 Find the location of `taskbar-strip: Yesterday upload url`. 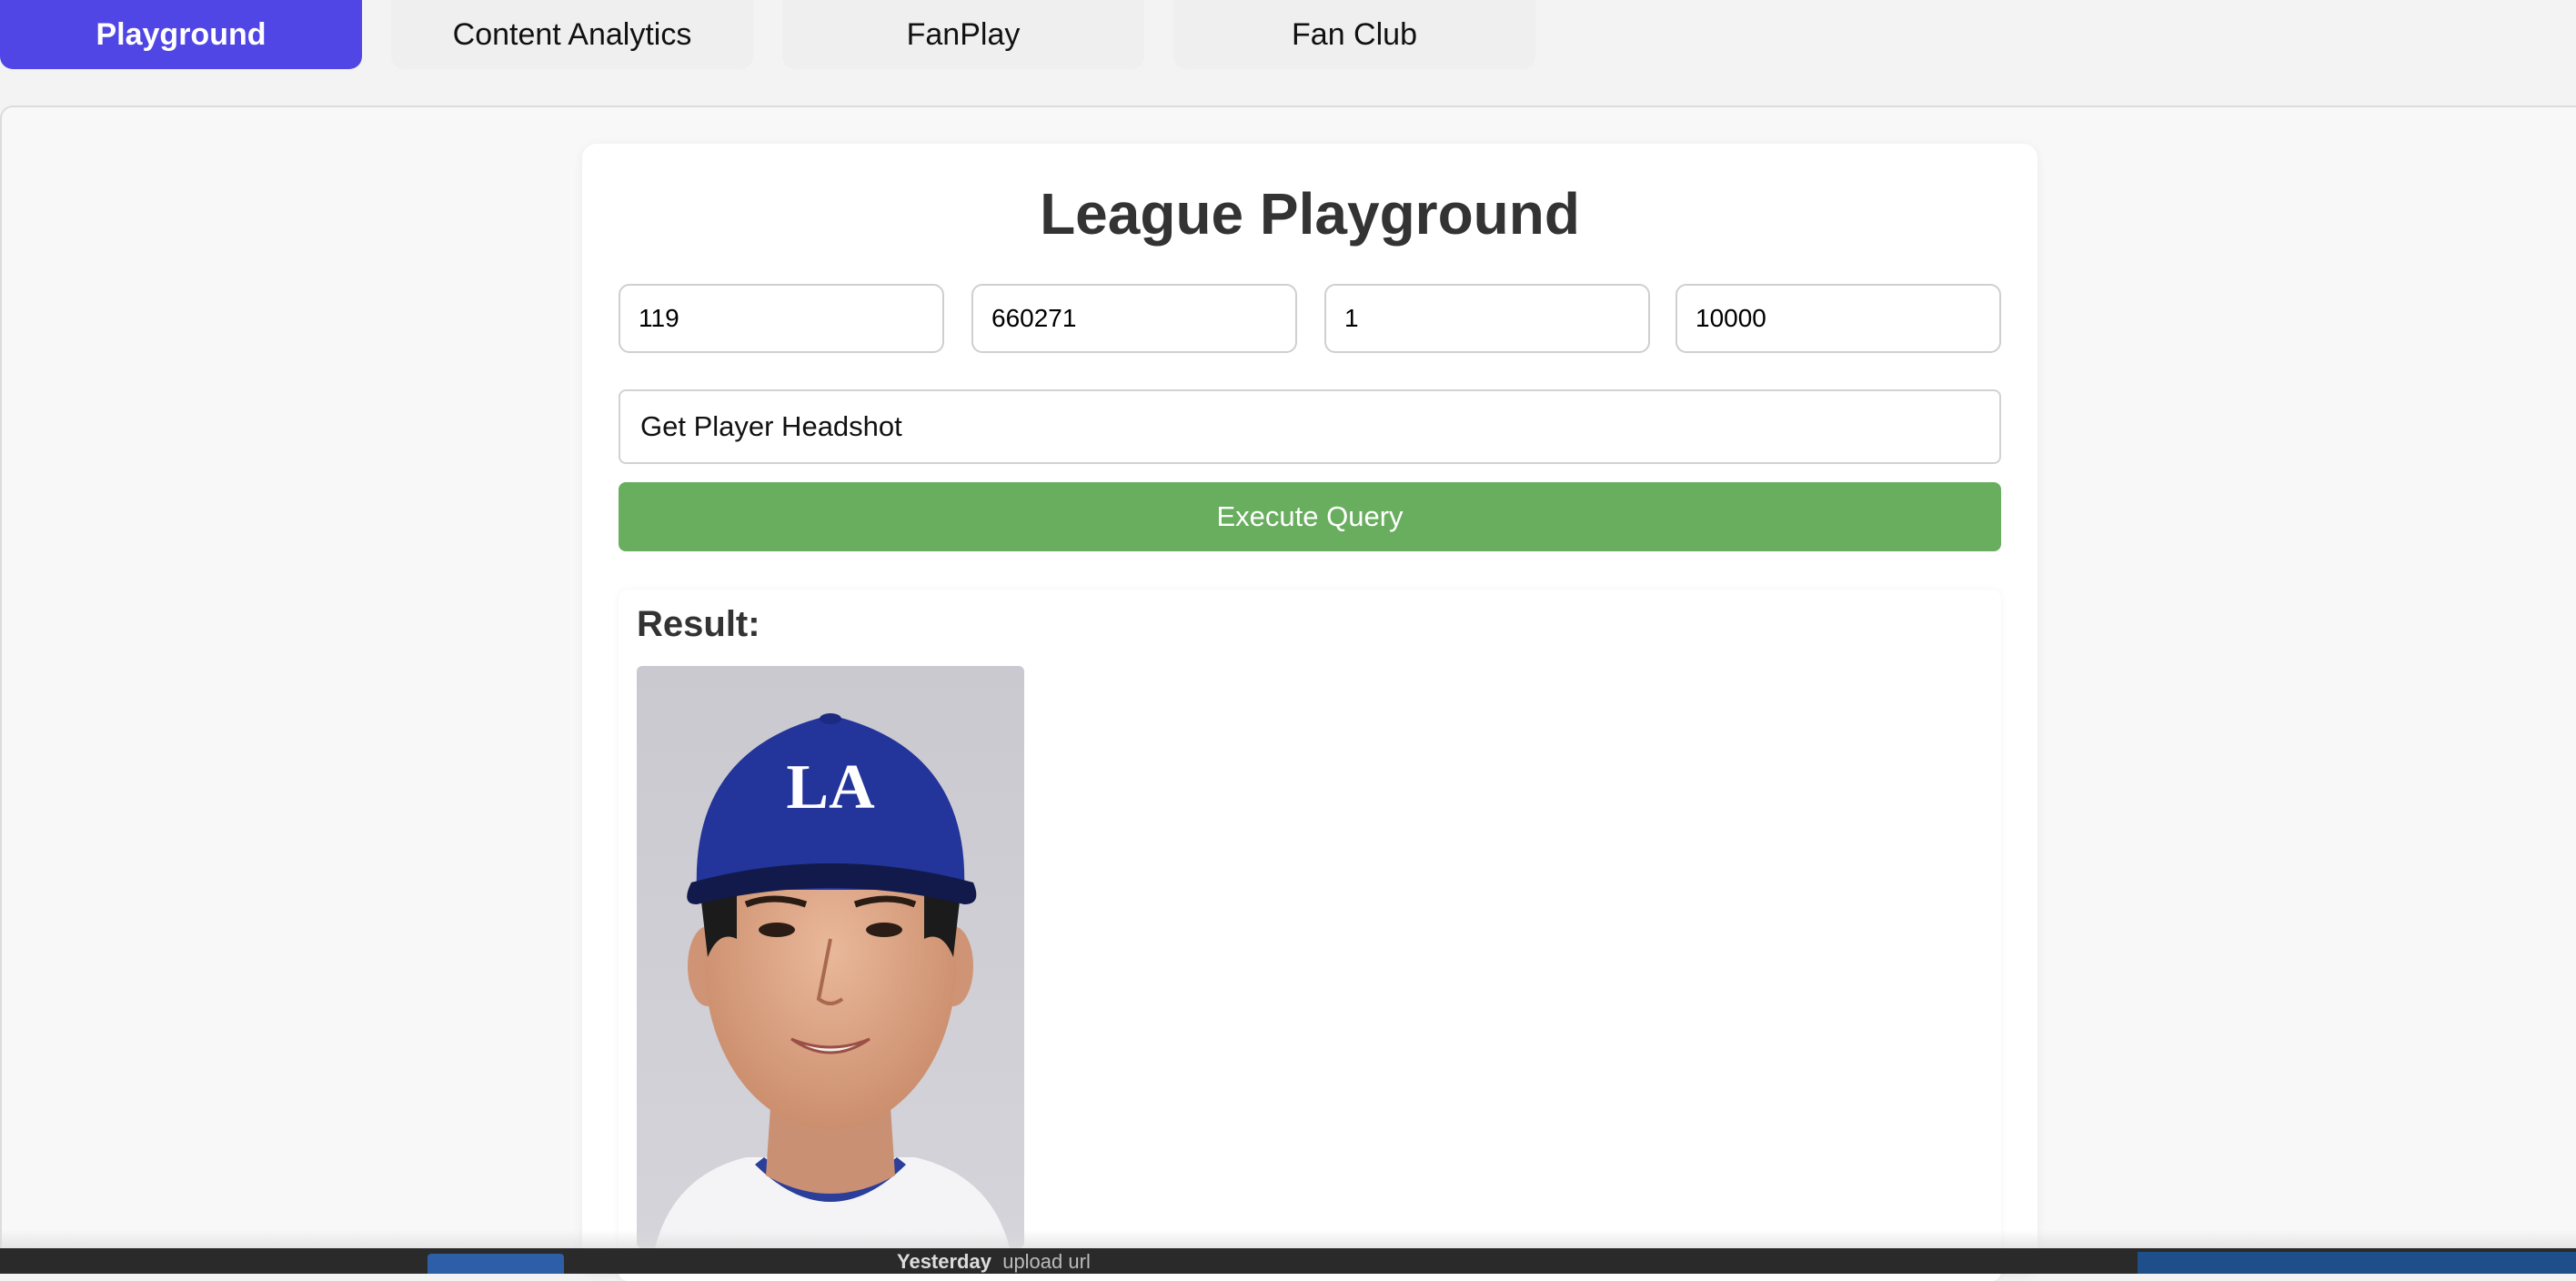

taskbar-strip: Yesterday upload url is located at coordinates (1288, 1261).